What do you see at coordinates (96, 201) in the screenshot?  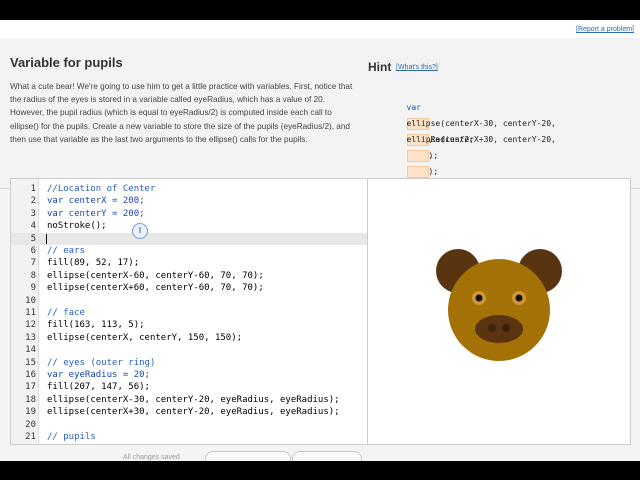 I see `code-text: var centerX = 200;` at bounding box center [96, 201].